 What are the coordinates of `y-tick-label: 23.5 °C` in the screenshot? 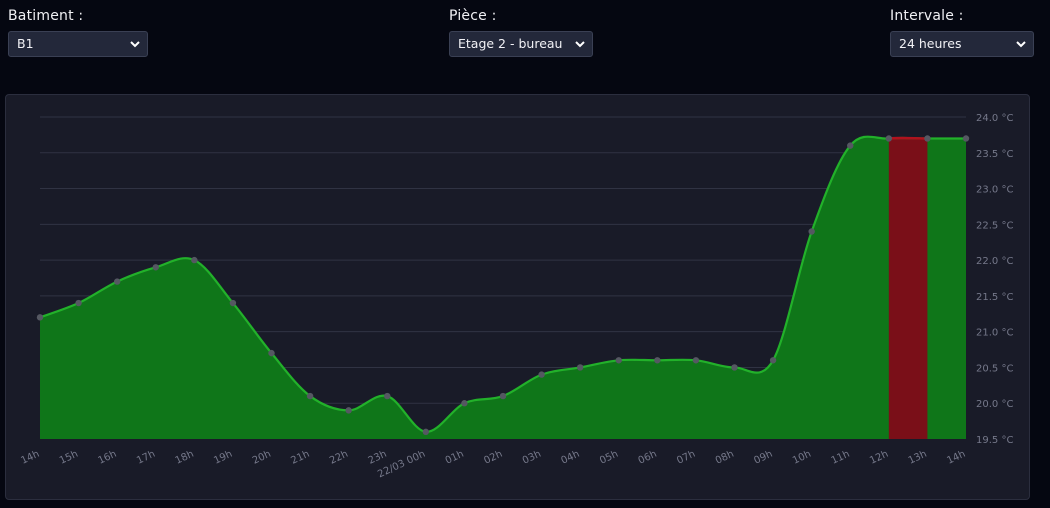 It's located at (994, 154).